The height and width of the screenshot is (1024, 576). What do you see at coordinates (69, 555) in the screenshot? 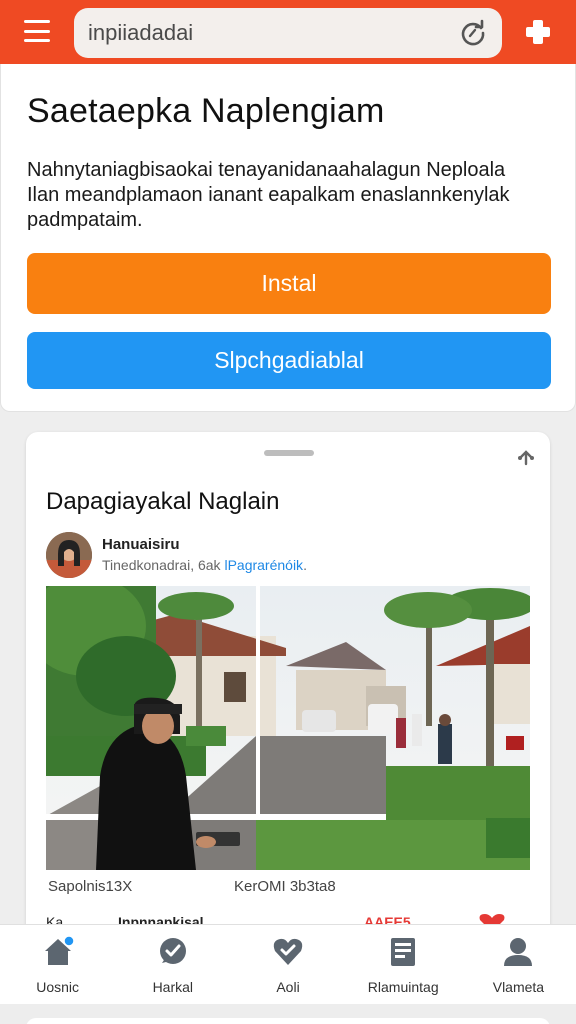
I see `avatar` at bounding box center [69, 555].